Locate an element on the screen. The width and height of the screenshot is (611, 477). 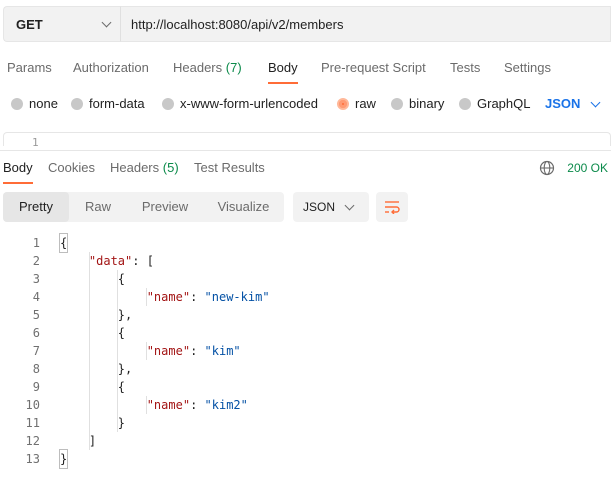
tab-response-headers: Headers (5) is located at coordinates (144, 168).